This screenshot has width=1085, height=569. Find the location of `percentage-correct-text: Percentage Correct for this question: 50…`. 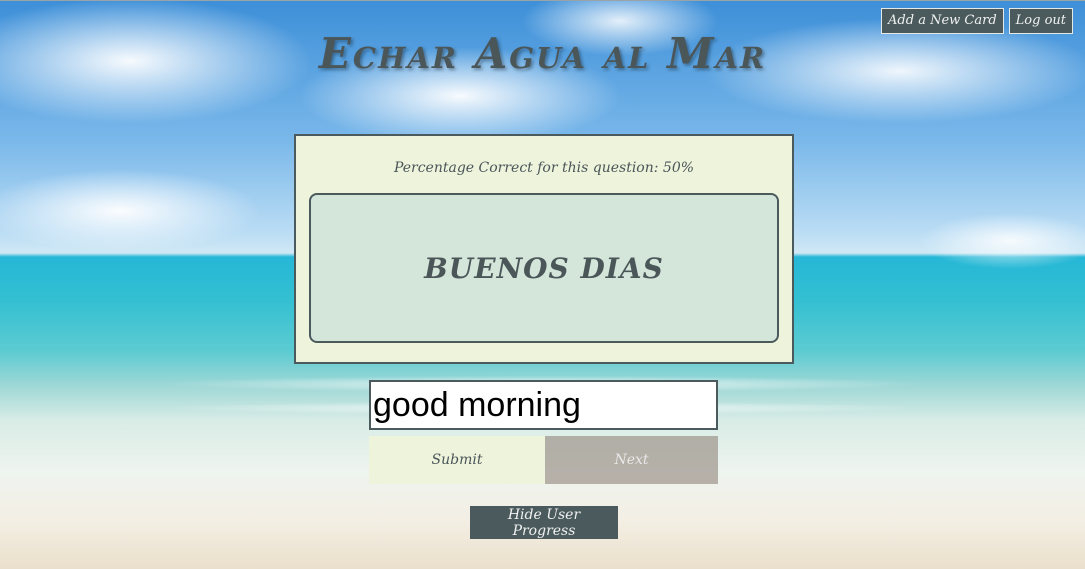

percentage-correct-text: Percentage Correct for this question: 50… is located at coordinates (544, 168).